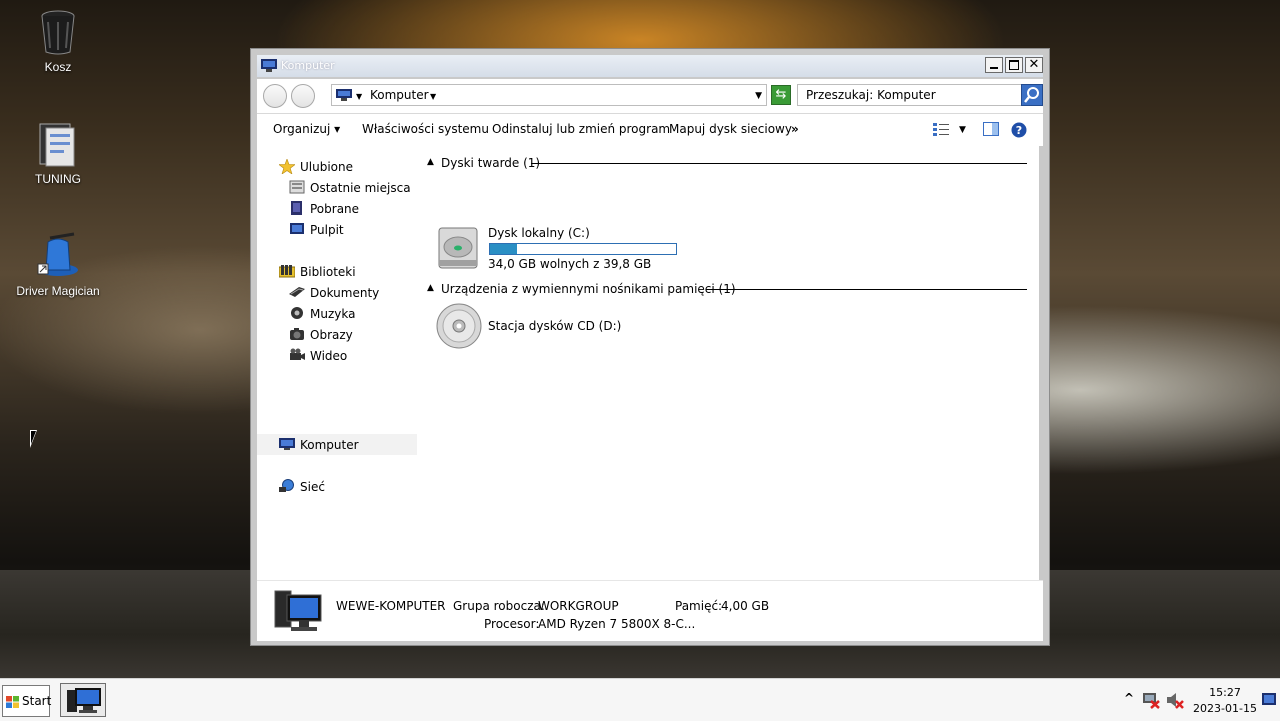  I want to click on nav-item-downloads: Pobrane, so click(337, 208).